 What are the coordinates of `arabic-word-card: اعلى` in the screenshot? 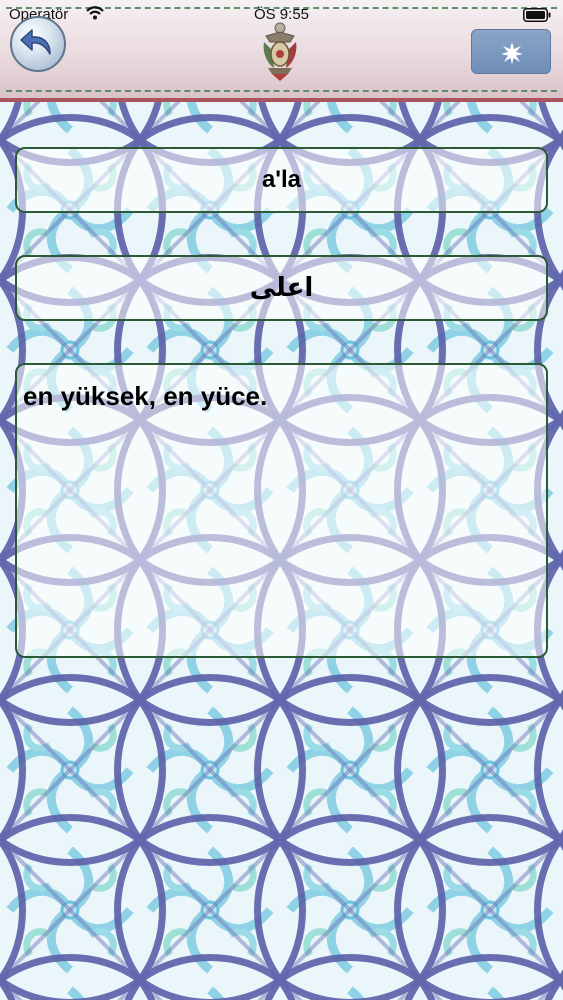 It's located at (281, 288).